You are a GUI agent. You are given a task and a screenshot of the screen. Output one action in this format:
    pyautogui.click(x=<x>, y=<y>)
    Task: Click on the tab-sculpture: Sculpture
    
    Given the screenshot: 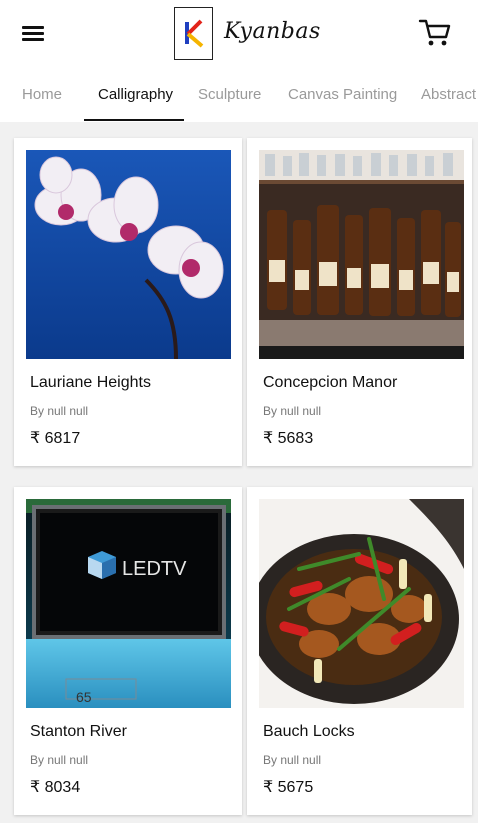 What is the action you would take?
    pyautogui.click(x=229, y=96)
    